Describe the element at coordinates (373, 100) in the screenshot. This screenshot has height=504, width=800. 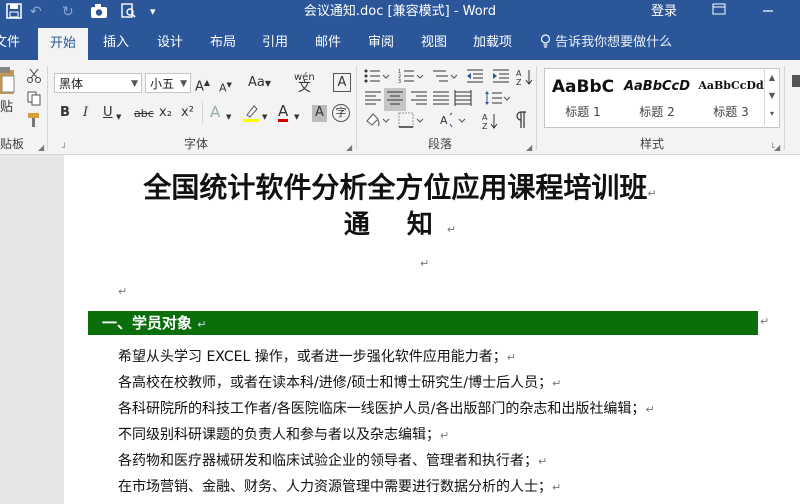
I see `align-left-icon` at that location.